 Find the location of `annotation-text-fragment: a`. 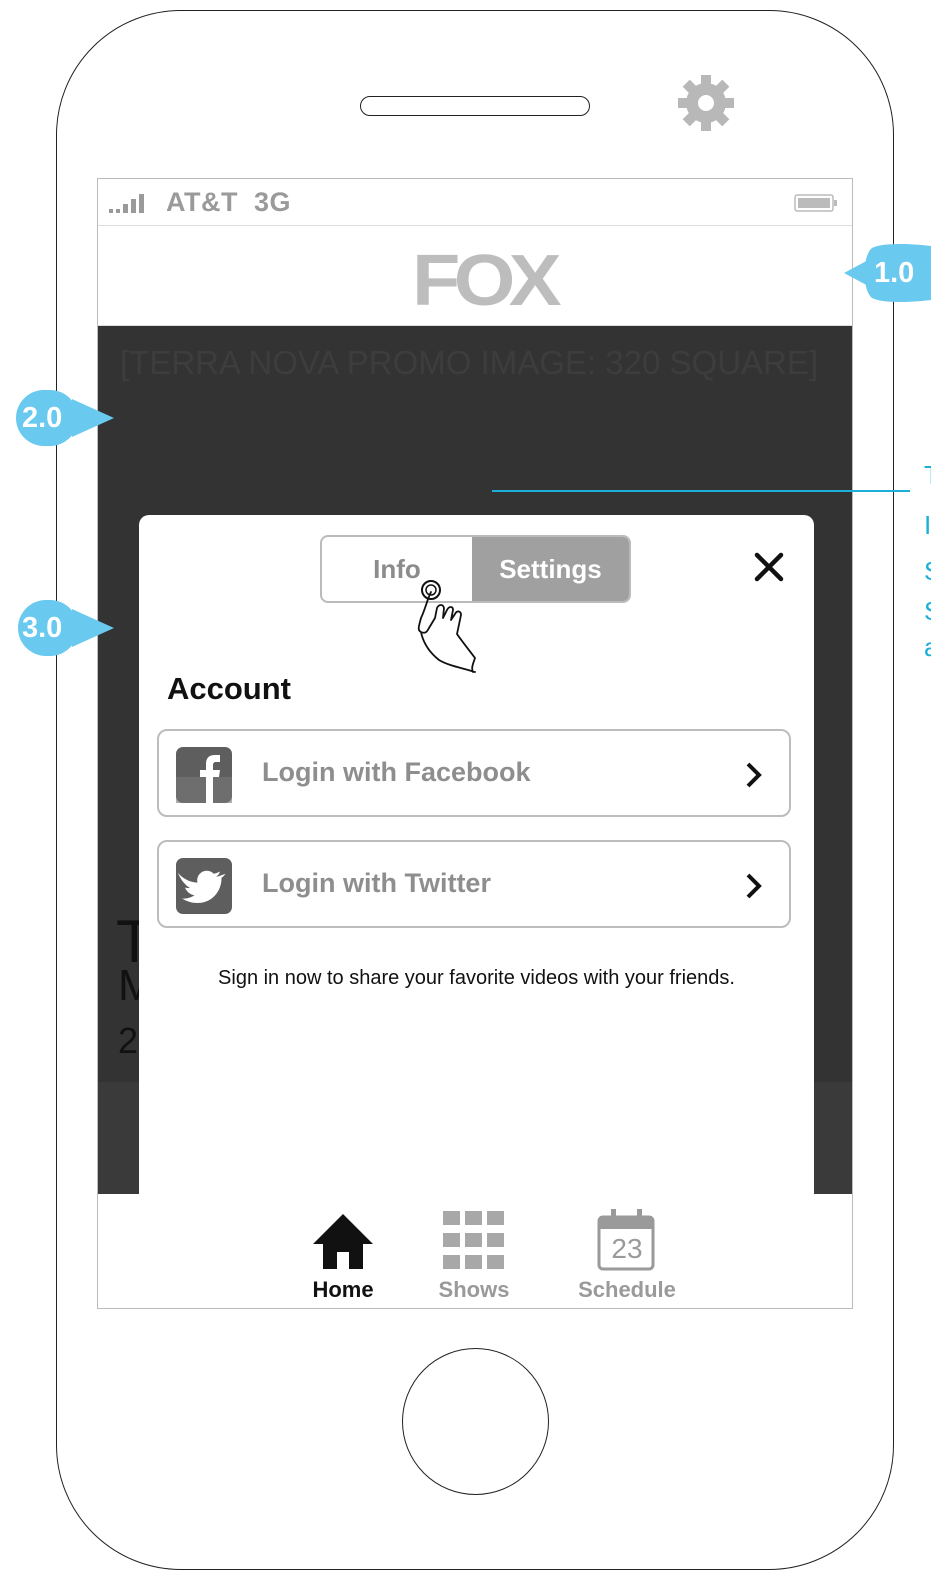

annotation-text-fragment: a is located at coordinates (927, 647).